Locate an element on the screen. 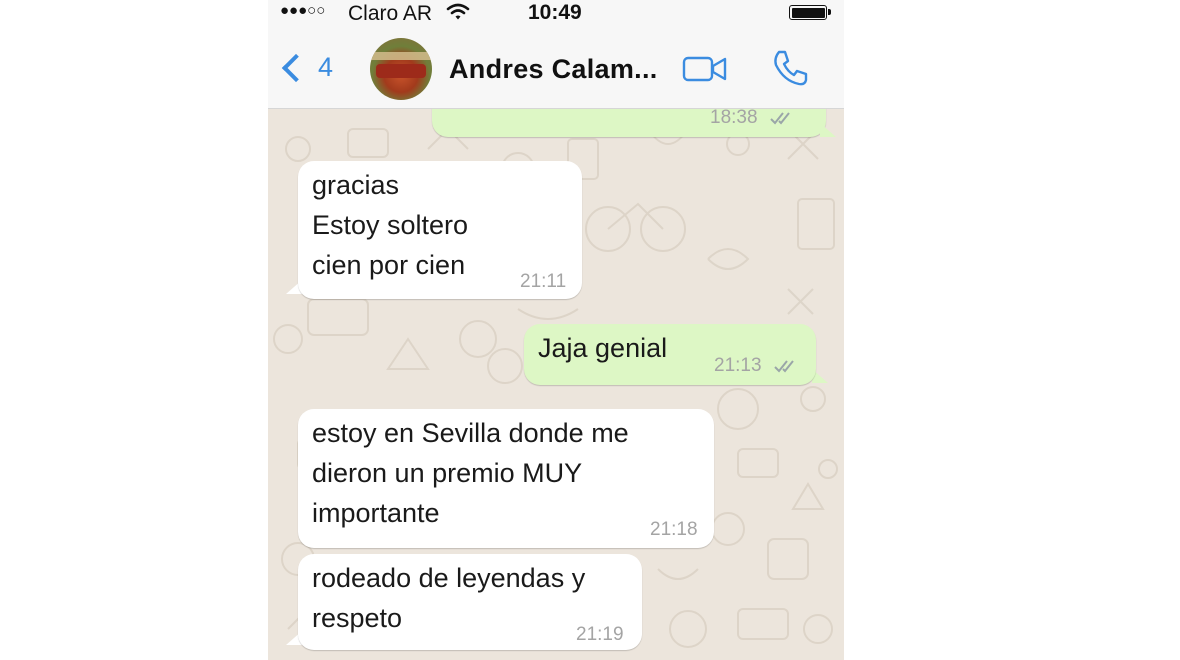  clock: 10:49 is located at coordinates (555, 12).